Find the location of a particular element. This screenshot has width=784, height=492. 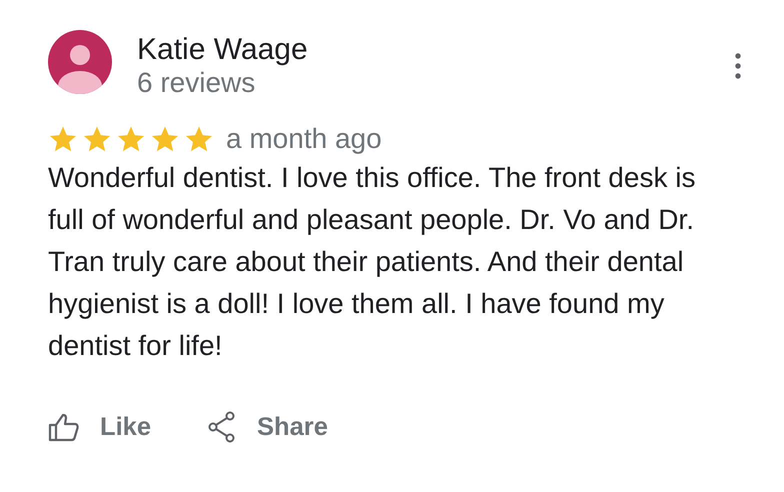

share-icon is located at coordinates (222, 427).